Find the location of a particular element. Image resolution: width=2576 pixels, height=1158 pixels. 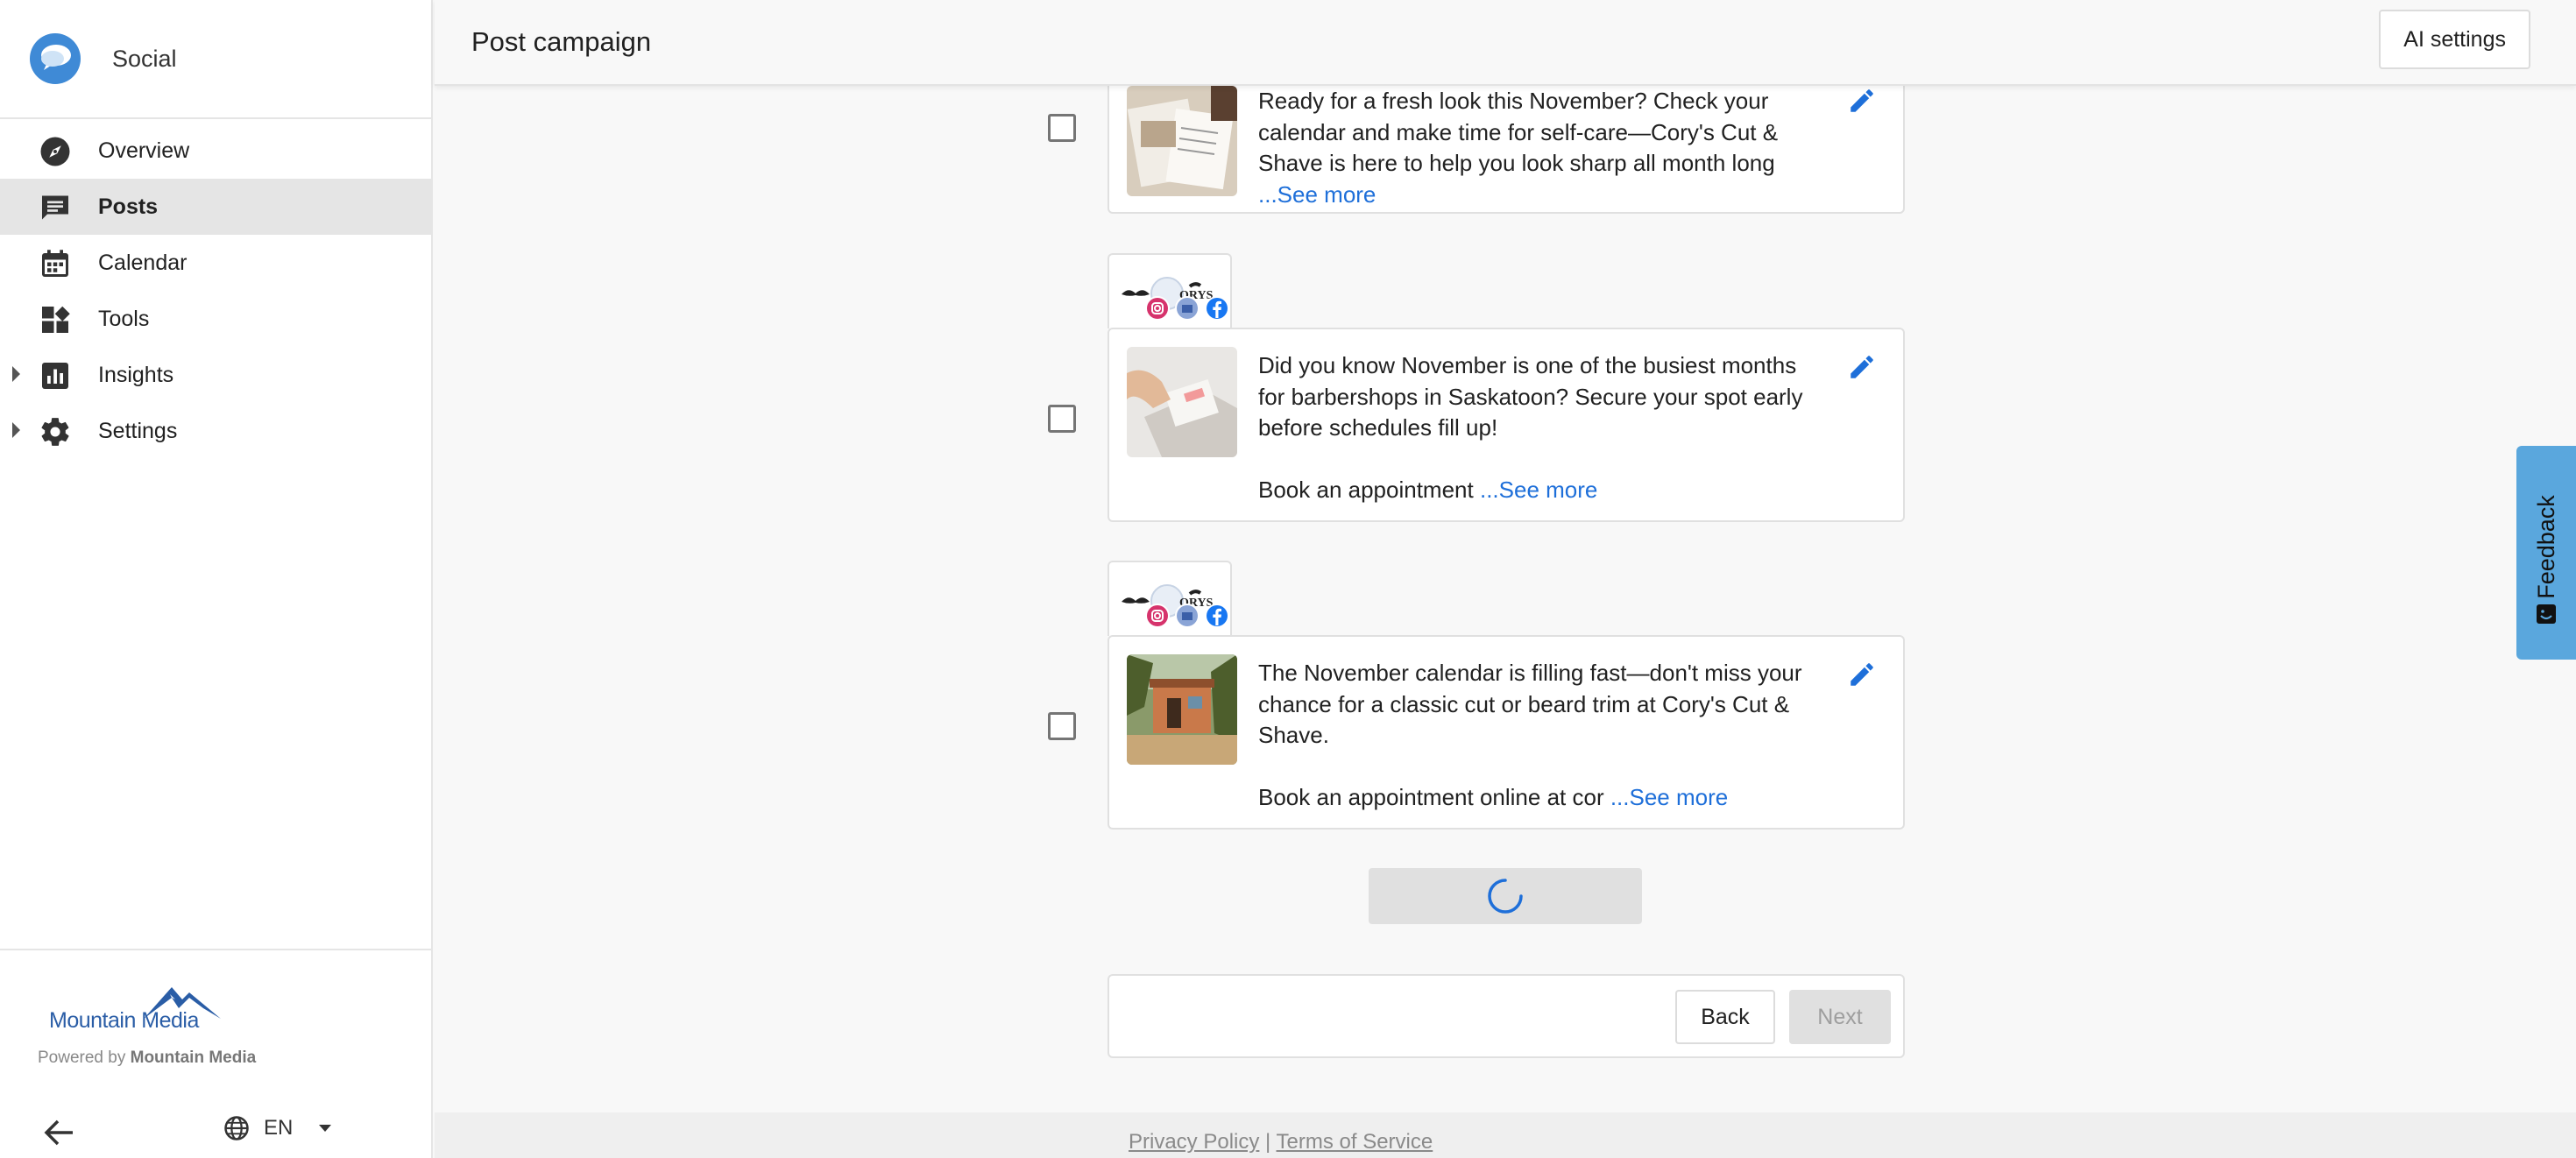

calendar-icon is located at coordinates (55, 263).